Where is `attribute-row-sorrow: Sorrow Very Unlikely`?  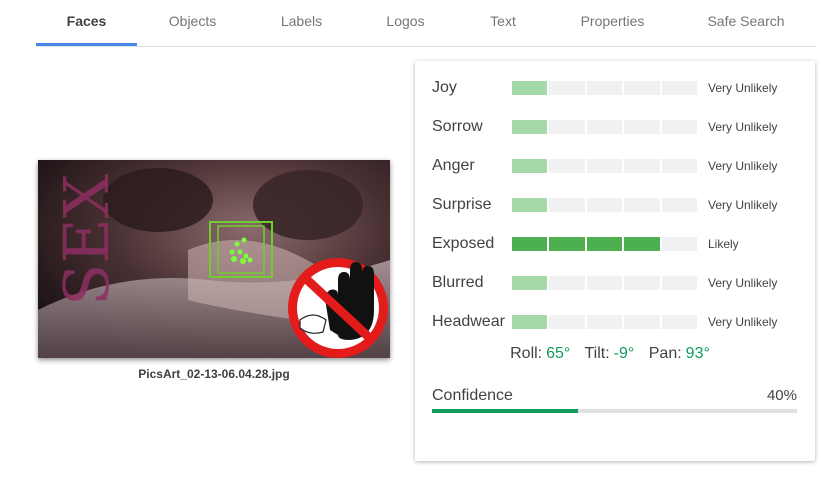 attribute-row-sorrow: Sorrow Very Unlikely is located at coordinates (615, 127).